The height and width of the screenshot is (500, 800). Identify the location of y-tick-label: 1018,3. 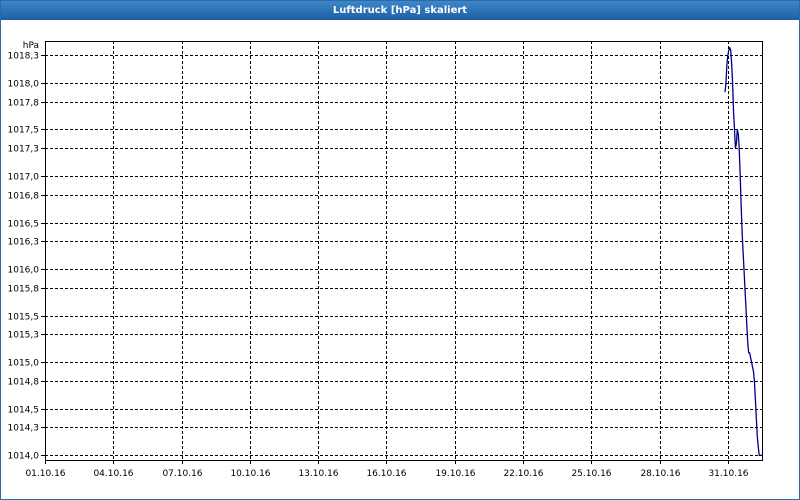
(24, 57).